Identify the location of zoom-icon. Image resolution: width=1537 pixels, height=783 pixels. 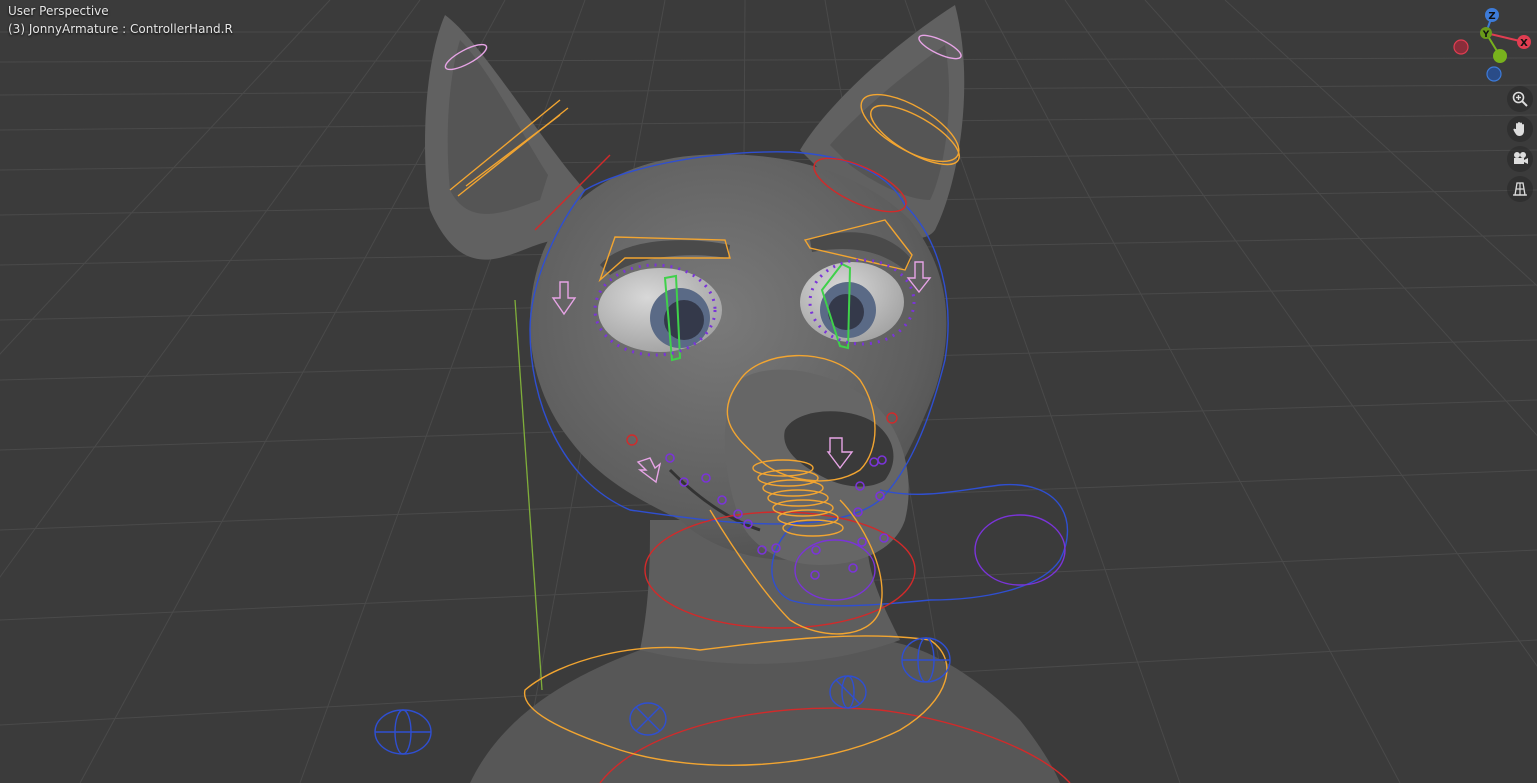
(1520, 99).